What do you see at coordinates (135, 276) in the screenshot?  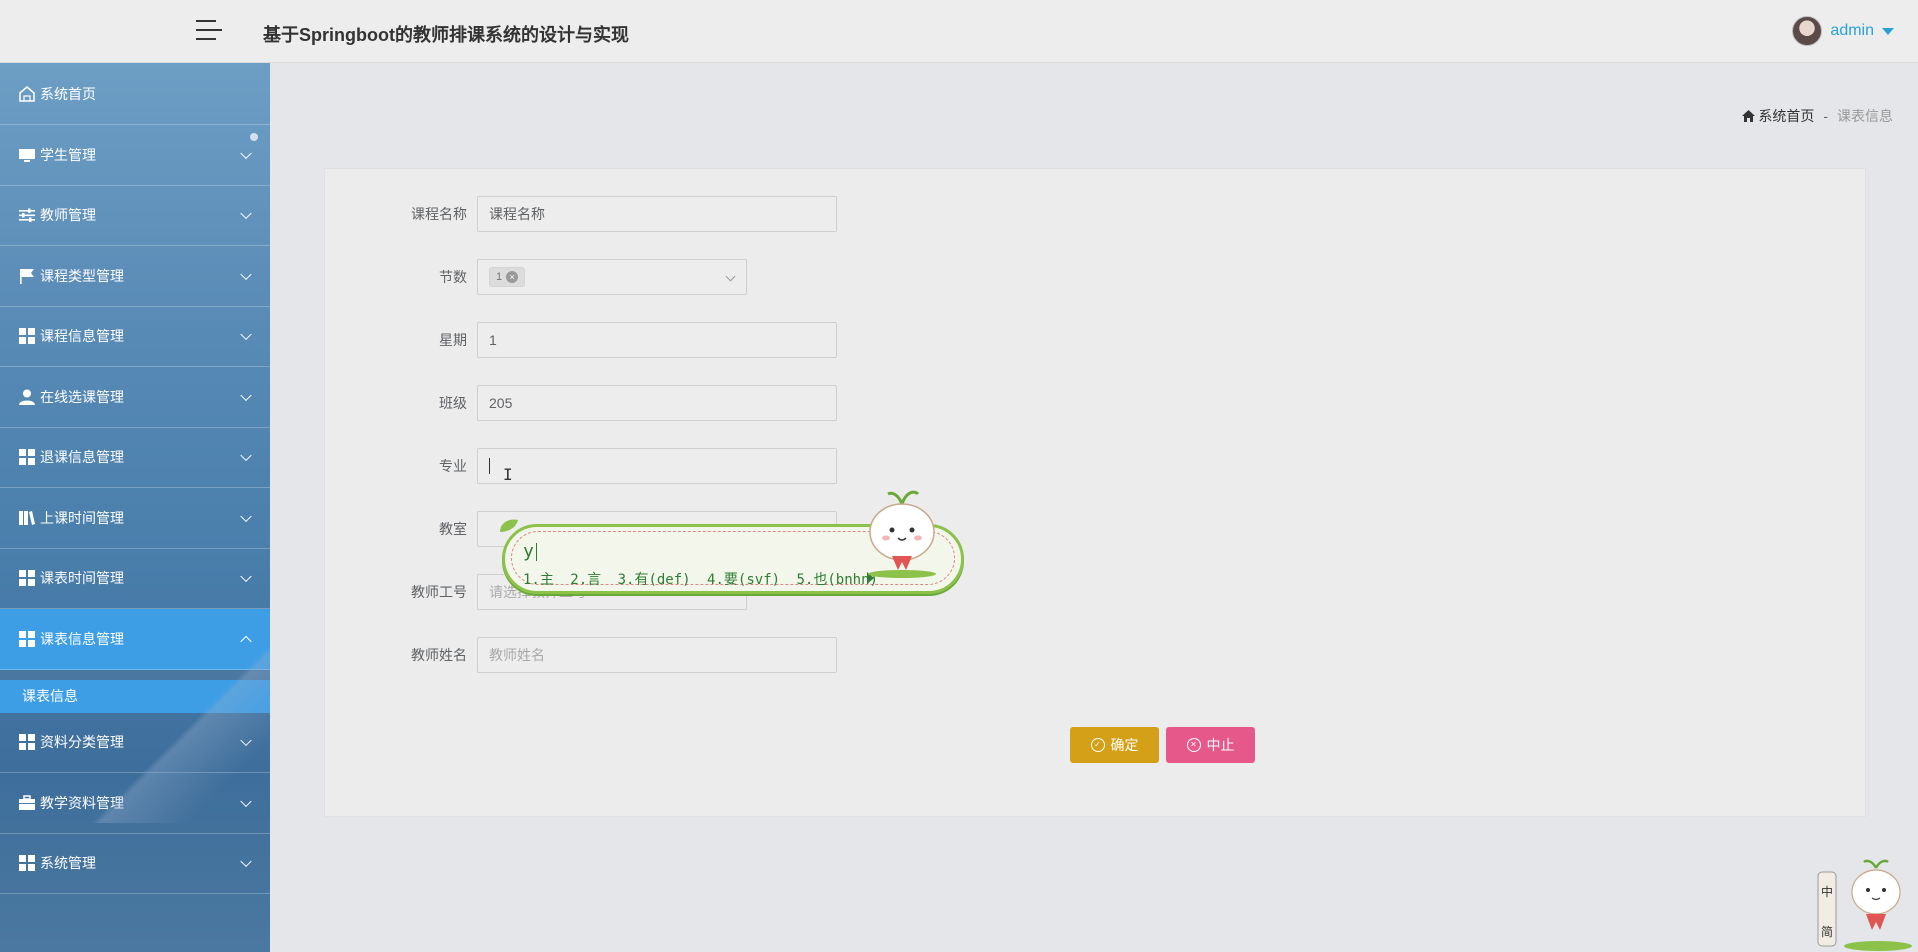 I see `sidebar-item-course-types: 课程类型管理` at bounding box center [135, 276].